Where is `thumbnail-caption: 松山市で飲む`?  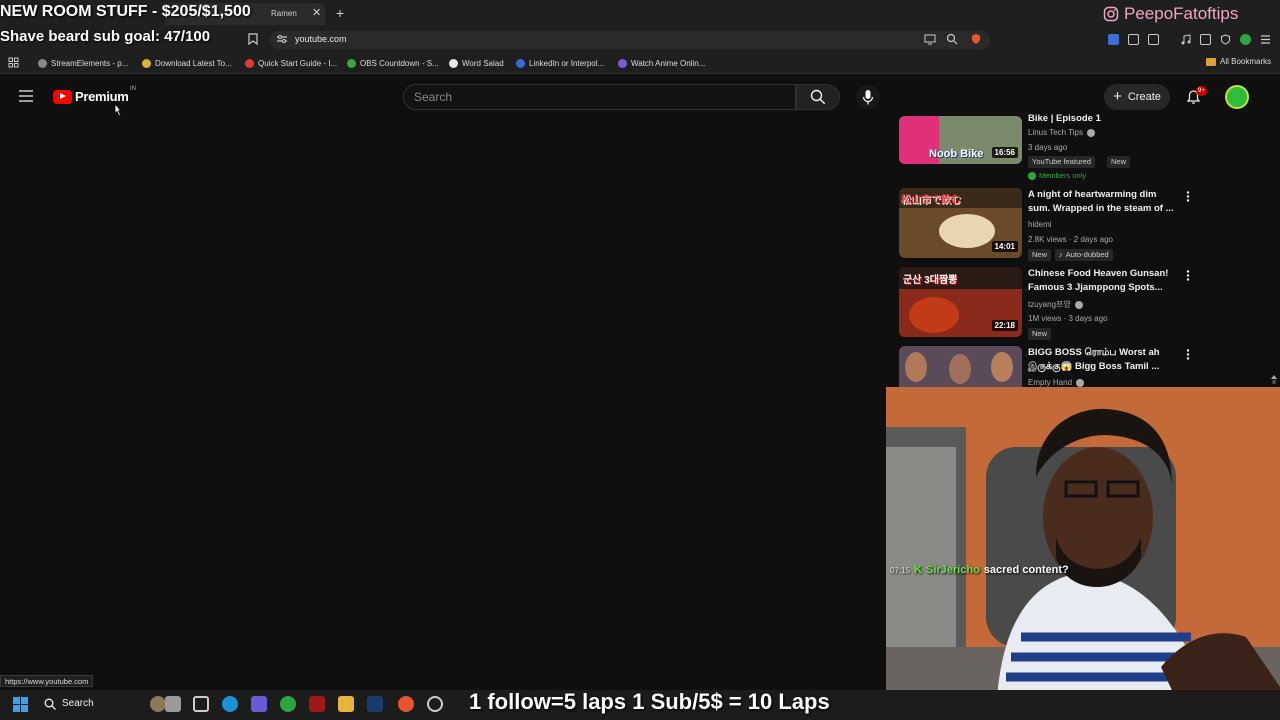 thumbnail-caption: 松山市で飲む is located at coordinates (931, 200).